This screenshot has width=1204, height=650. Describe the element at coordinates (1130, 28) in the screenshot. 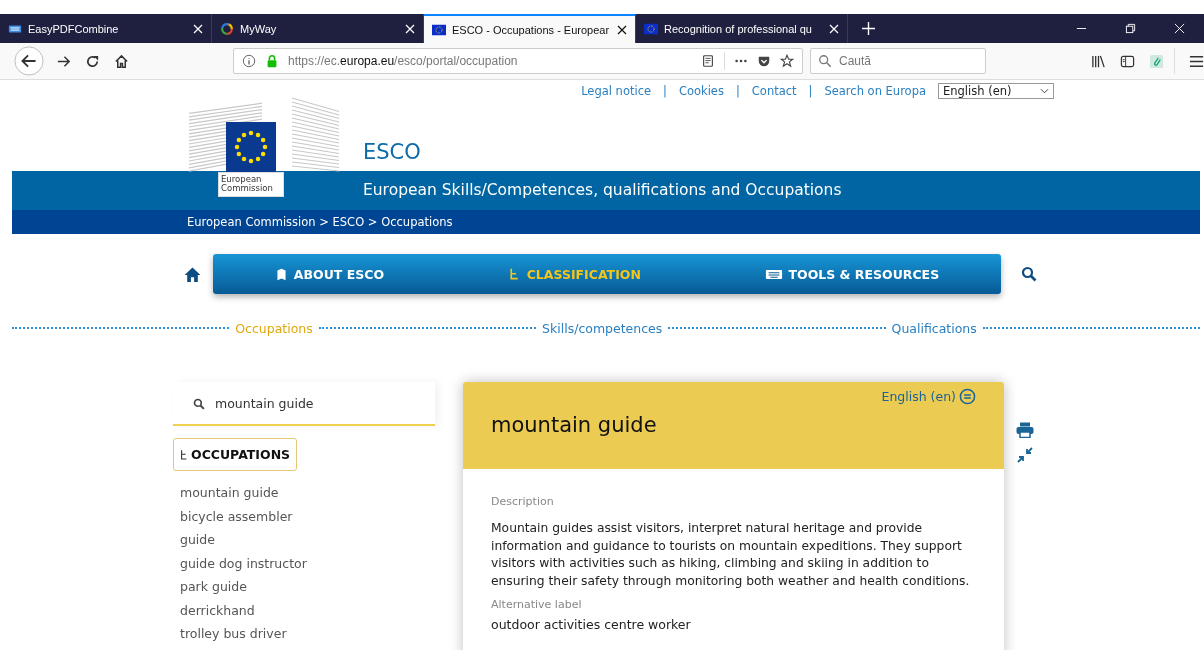

I see `restore-icon` at that location.